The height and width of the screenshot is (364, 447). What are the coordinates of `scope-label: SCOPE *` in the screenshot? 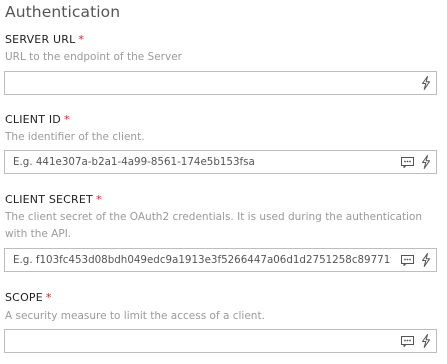 It's located at (28, 297).